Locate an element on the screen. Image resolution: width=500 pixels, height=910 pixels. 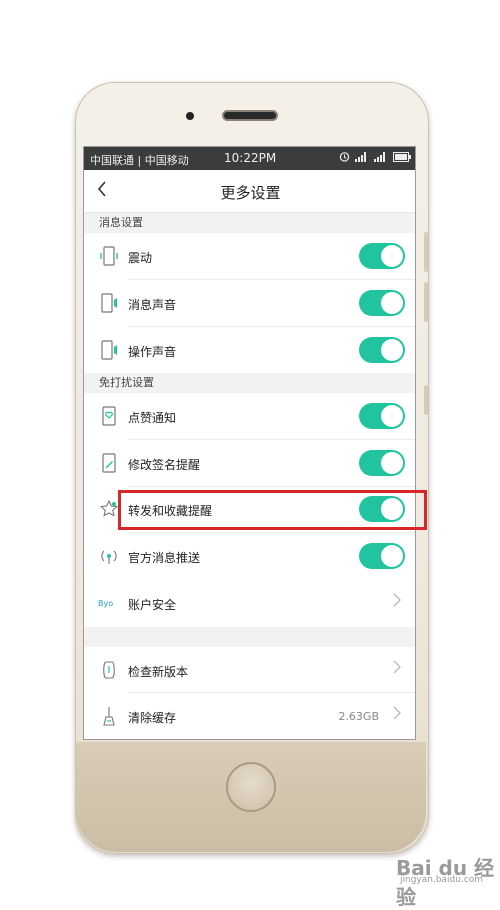
vibrate-label: 震动 is located at coordinates (140, 258).